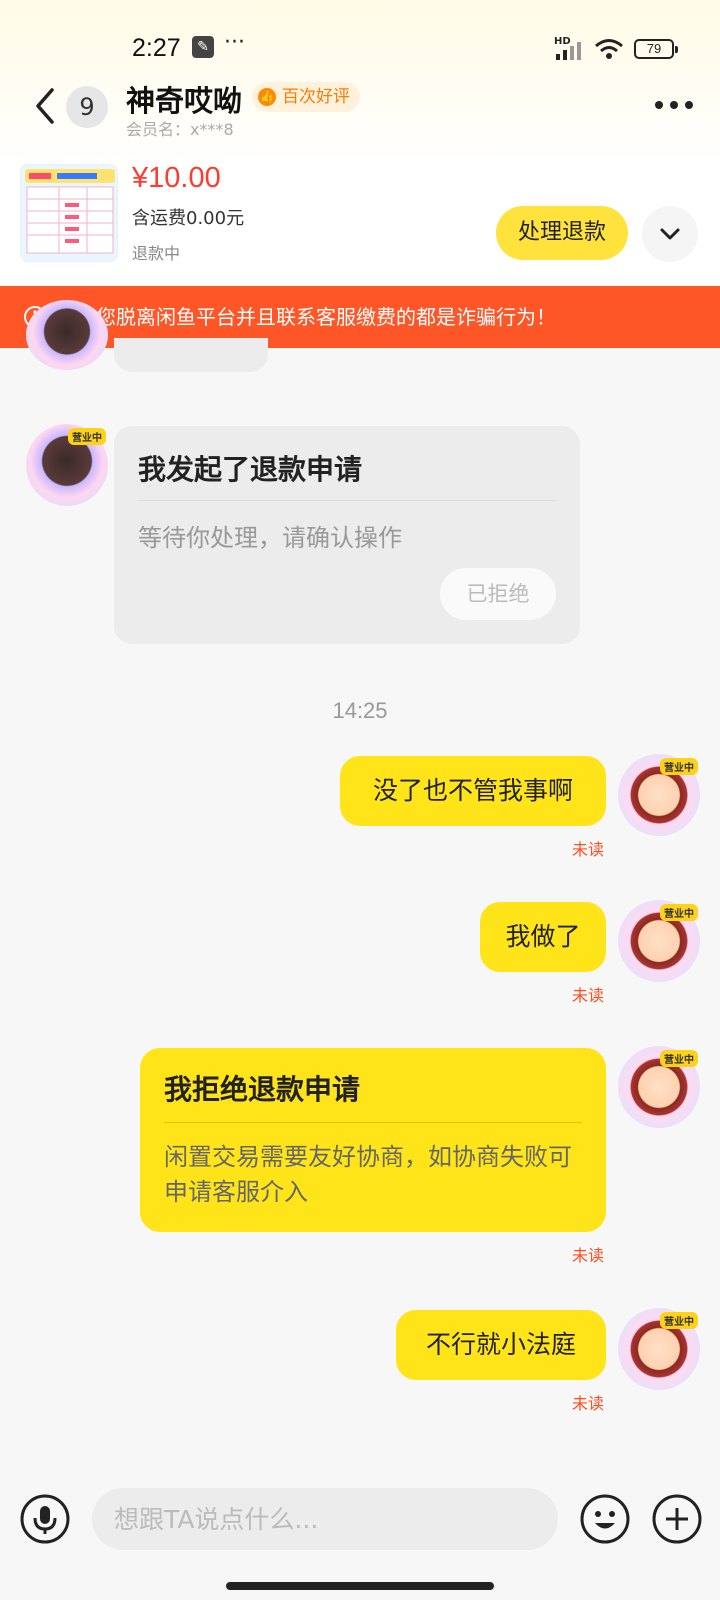 This screenshot has height=1600, width=720. Describe the element at coordinates (543, 937) in the screenshot. I see `message-bubble: 我做了` at that location.